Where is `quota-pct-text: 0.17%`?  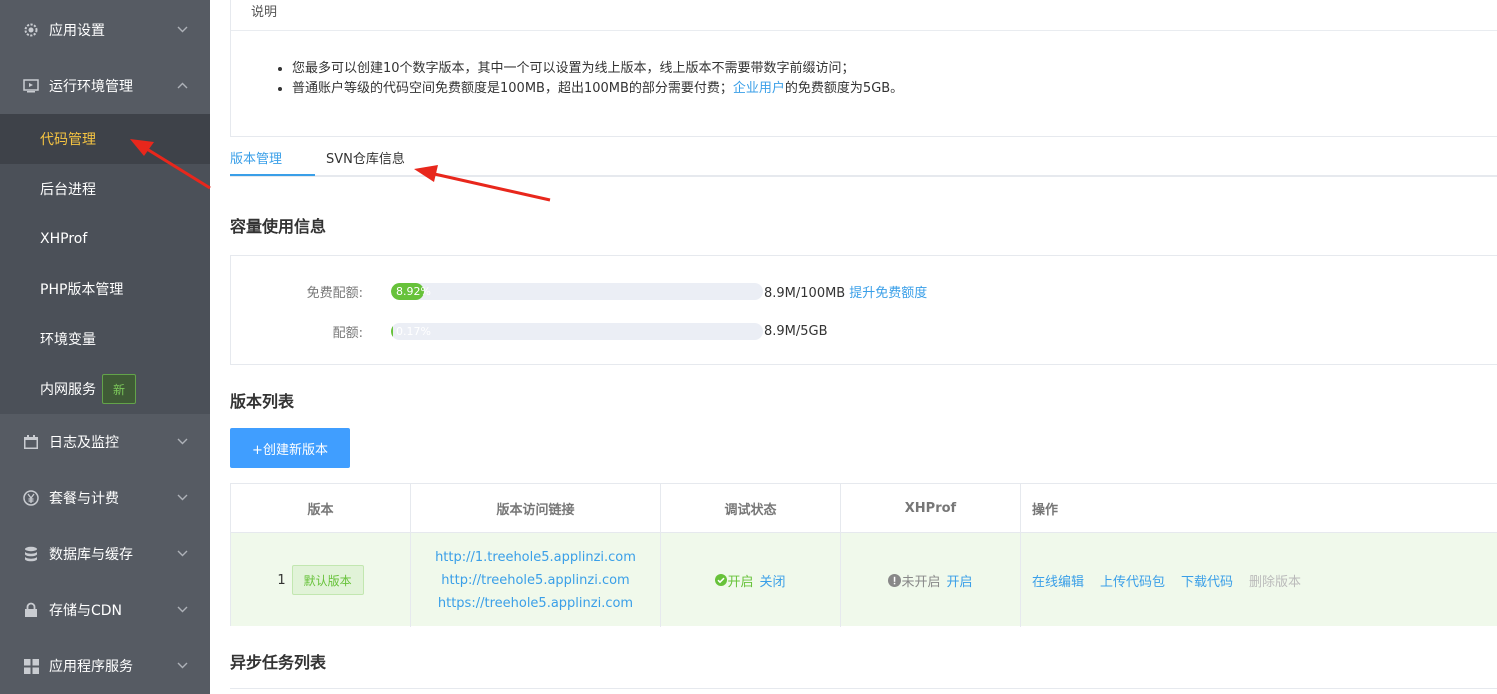 quota-pct-text: 0.17% is located at coordinates (413, 331).